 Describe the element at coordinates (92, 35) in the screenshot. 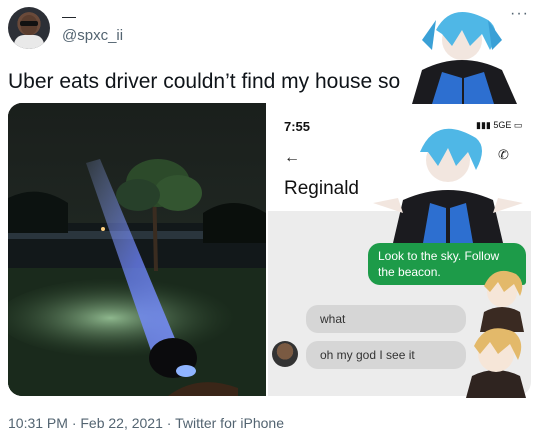

I see `user-handle: @spxc_ii` at that location.